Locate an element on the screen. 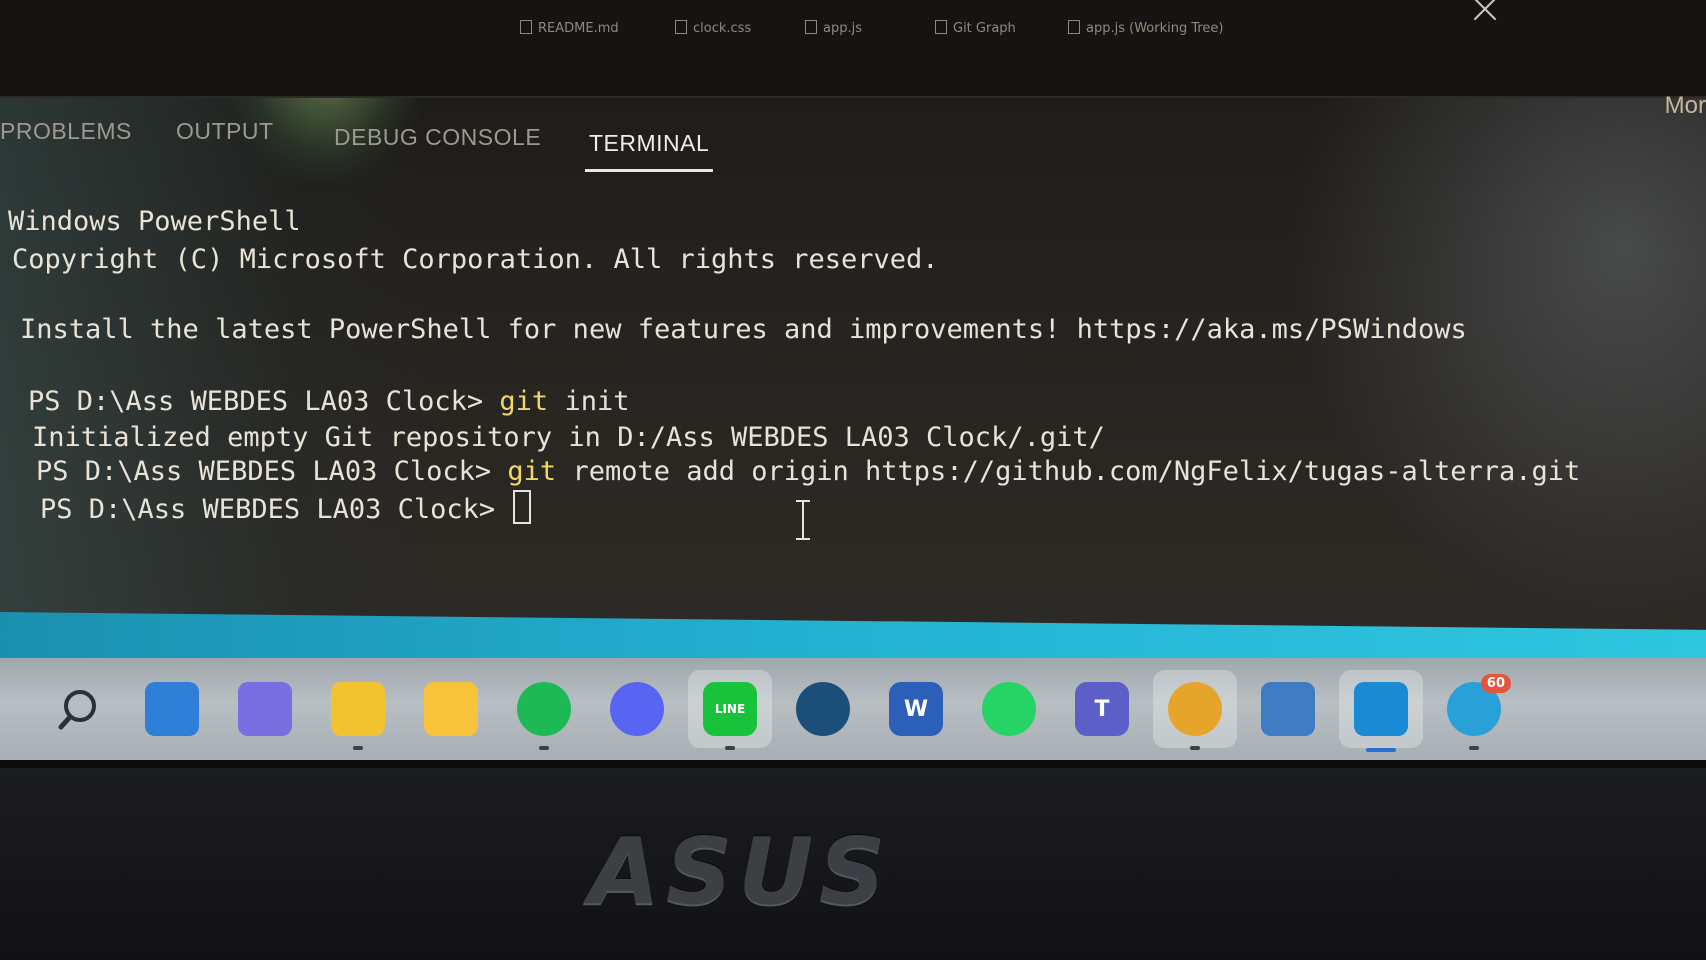  editor-tab: README.md is located at coordinates (569, 28).